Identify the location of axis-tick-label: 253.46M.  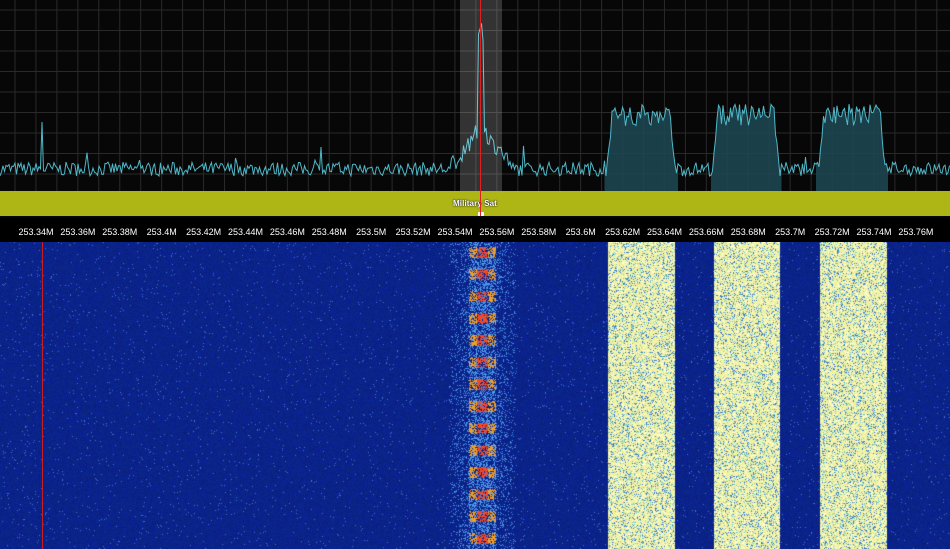
(287, 232).